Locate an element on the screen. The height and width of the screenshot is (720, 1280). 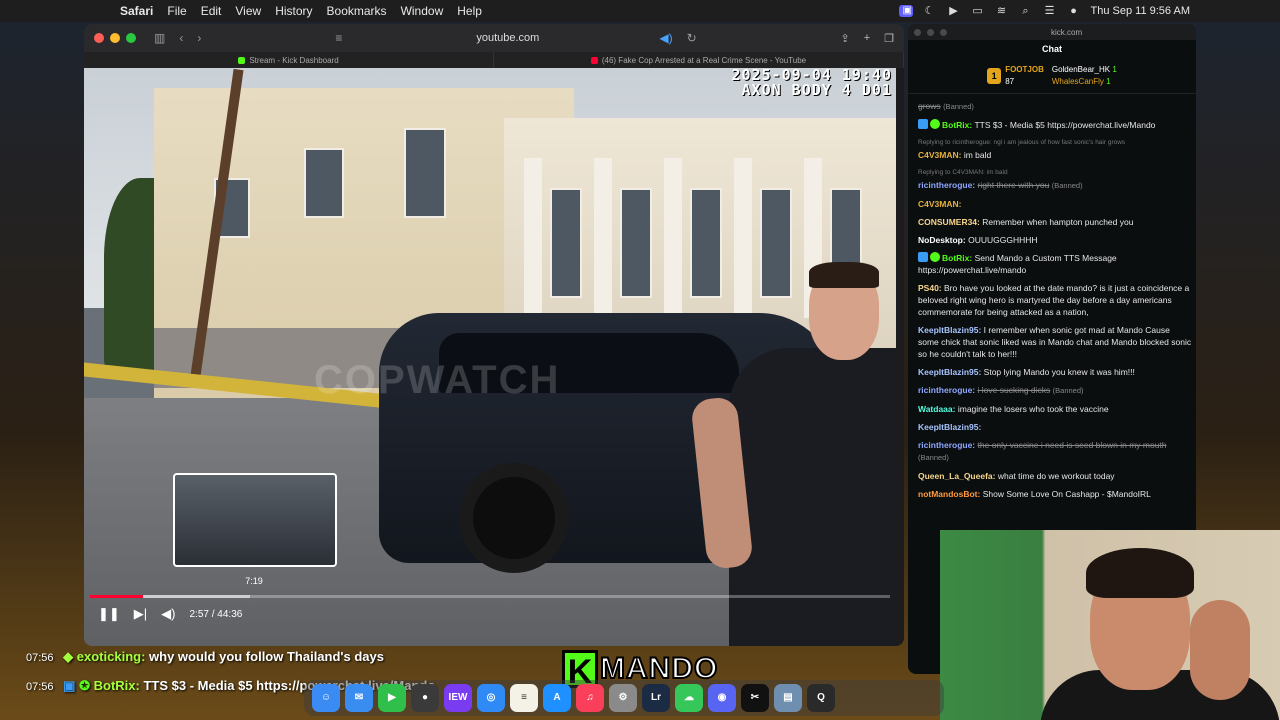
menubar-clock: Thu Sep 11 9:56 AM is located at coordinates (1140, 11).